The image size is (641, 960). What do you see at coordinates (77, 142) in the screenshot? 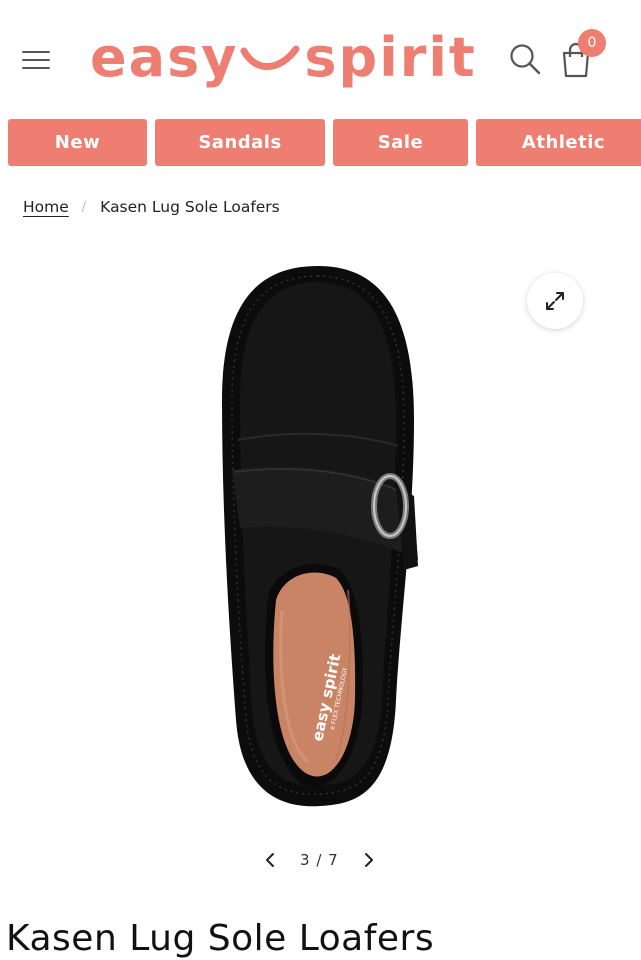
I see `nav-item-new: New` at bounding box center [77, 142].